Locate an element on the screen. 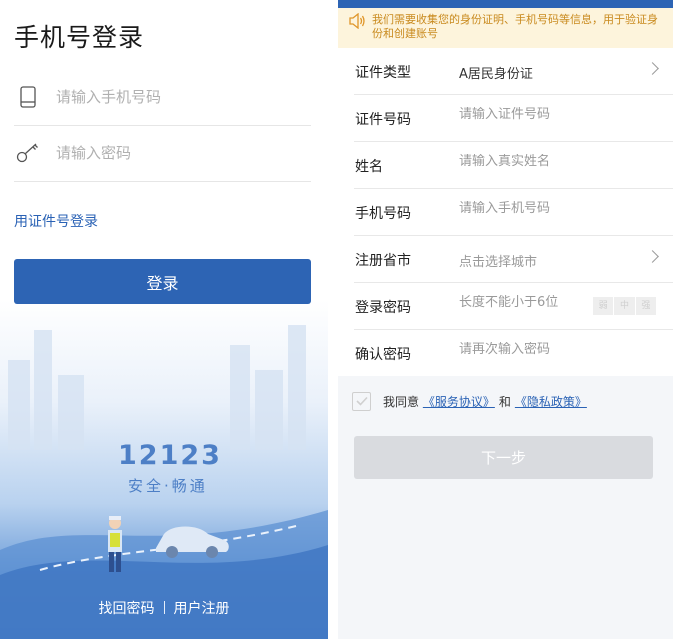 The width and height of the screenshot is (673, 639). agree-prefix: 我同意 is located at coordinates (401, 401).